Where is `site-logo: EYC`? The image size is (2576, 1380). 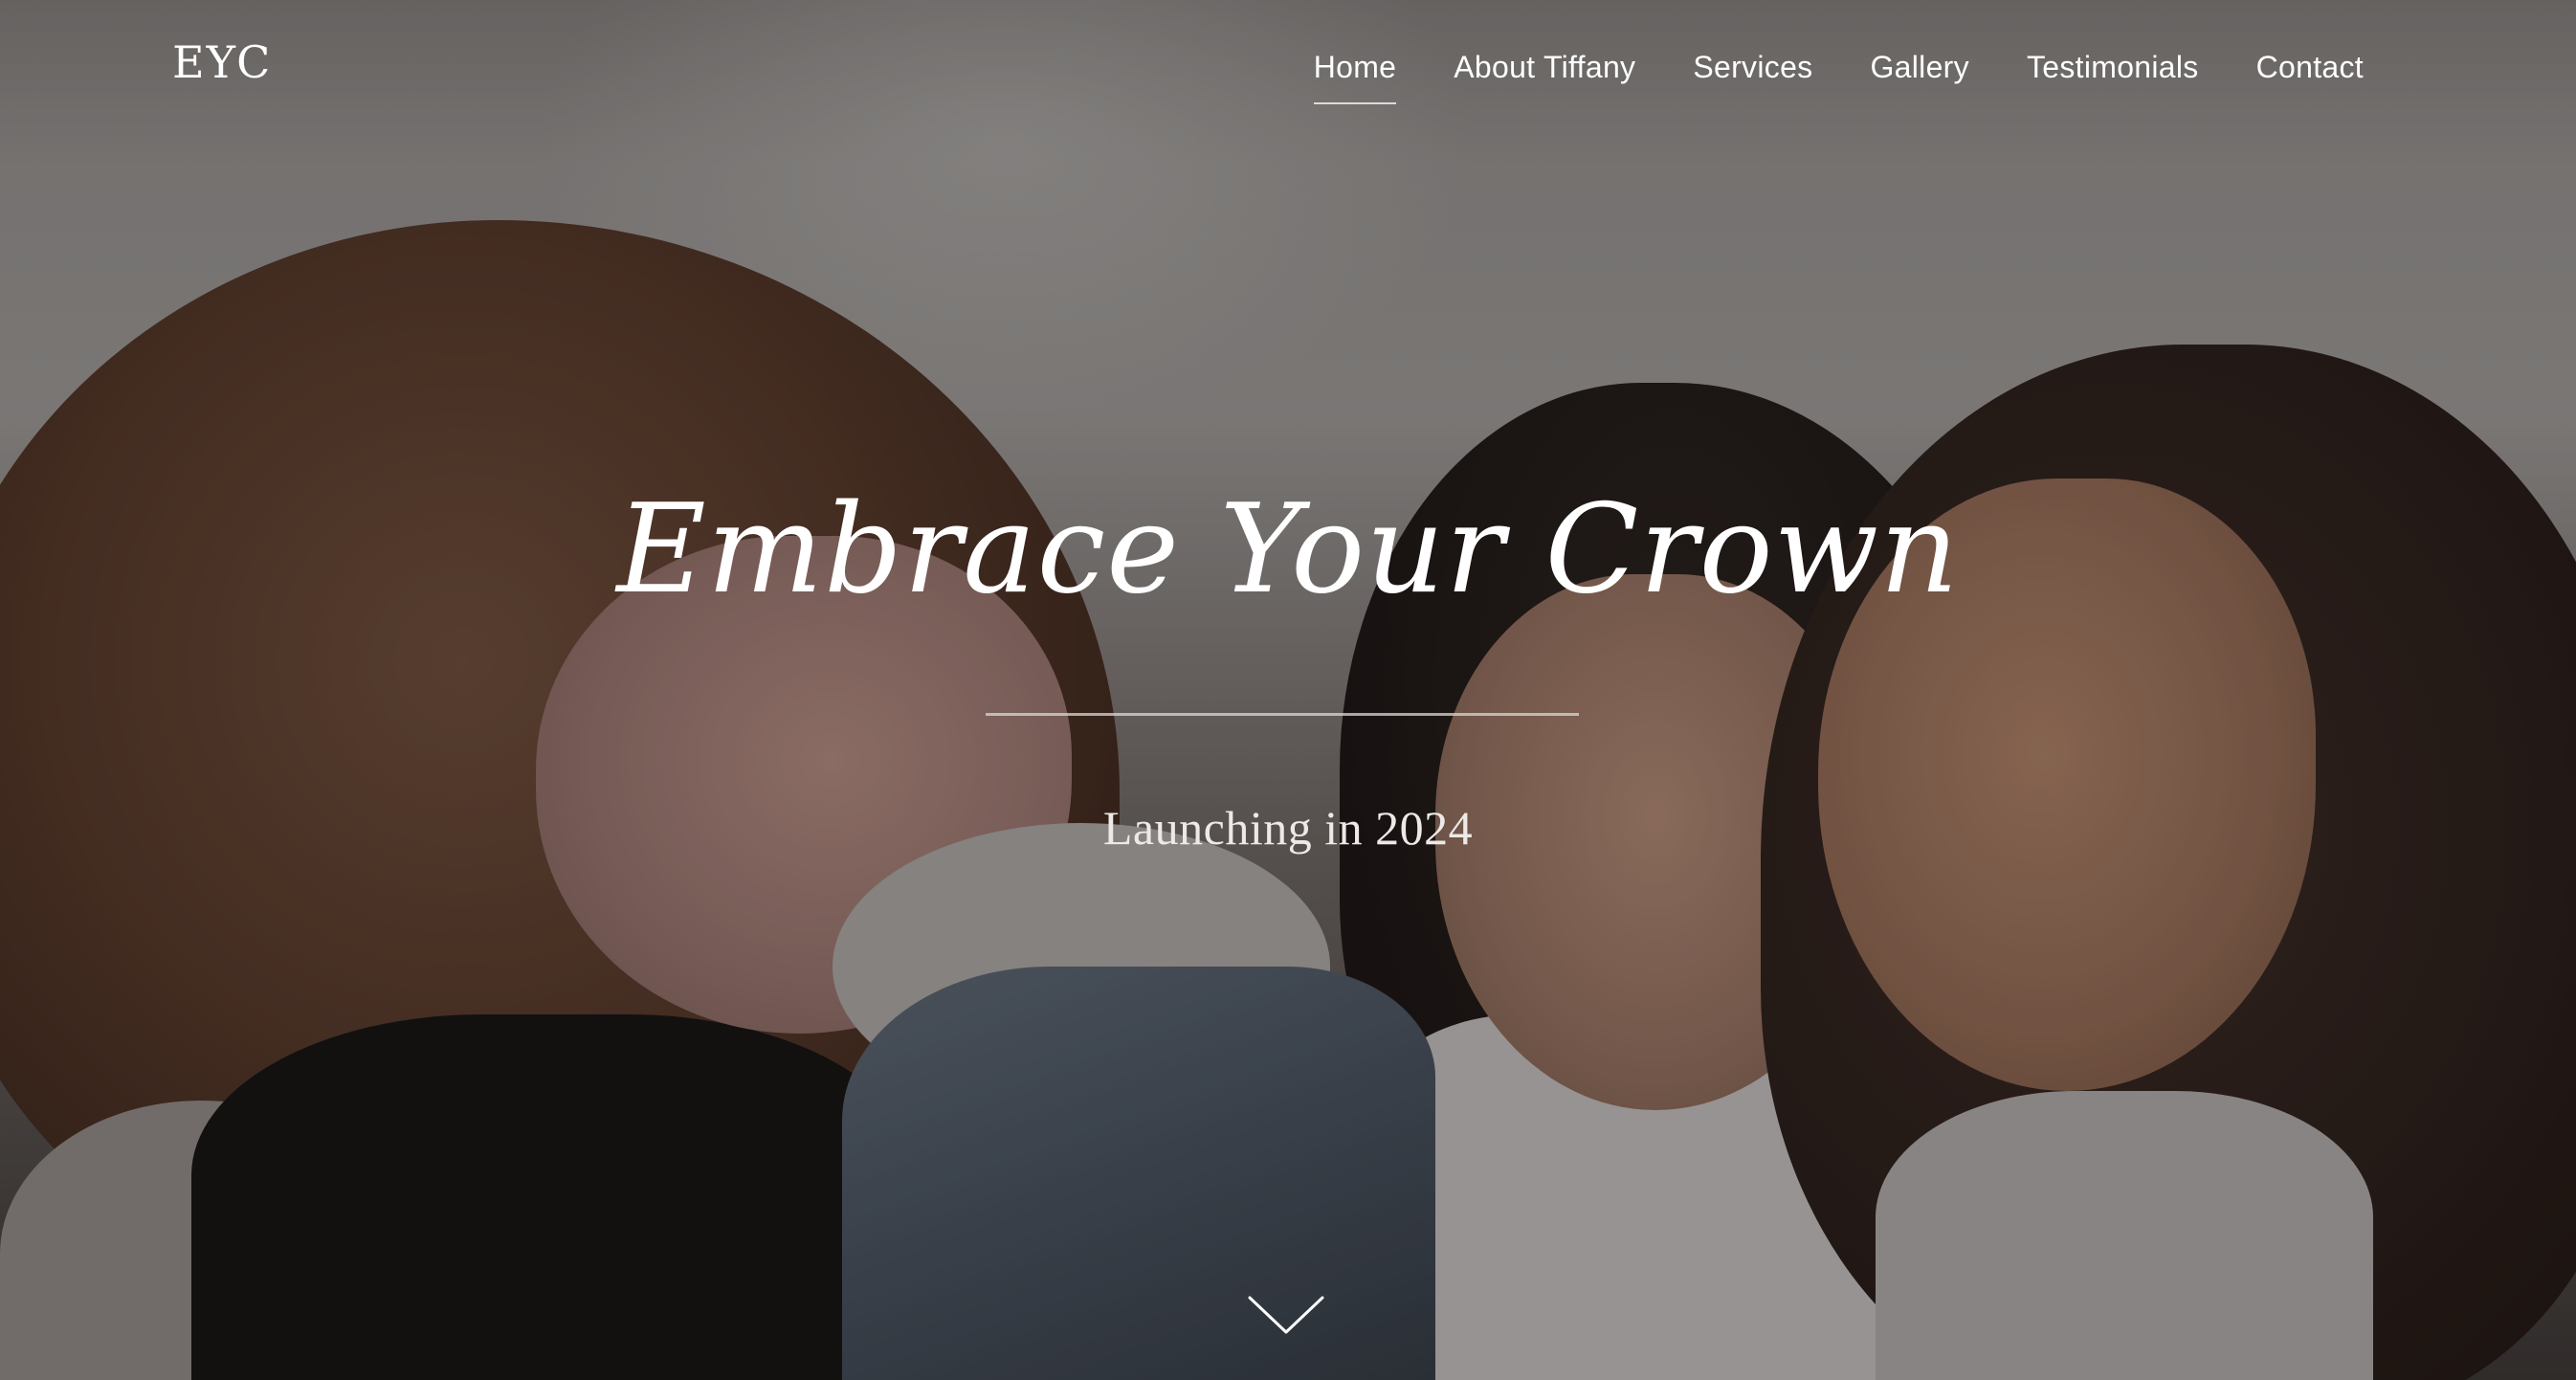 site-logo: EYC is located at coordinates (222, 62).